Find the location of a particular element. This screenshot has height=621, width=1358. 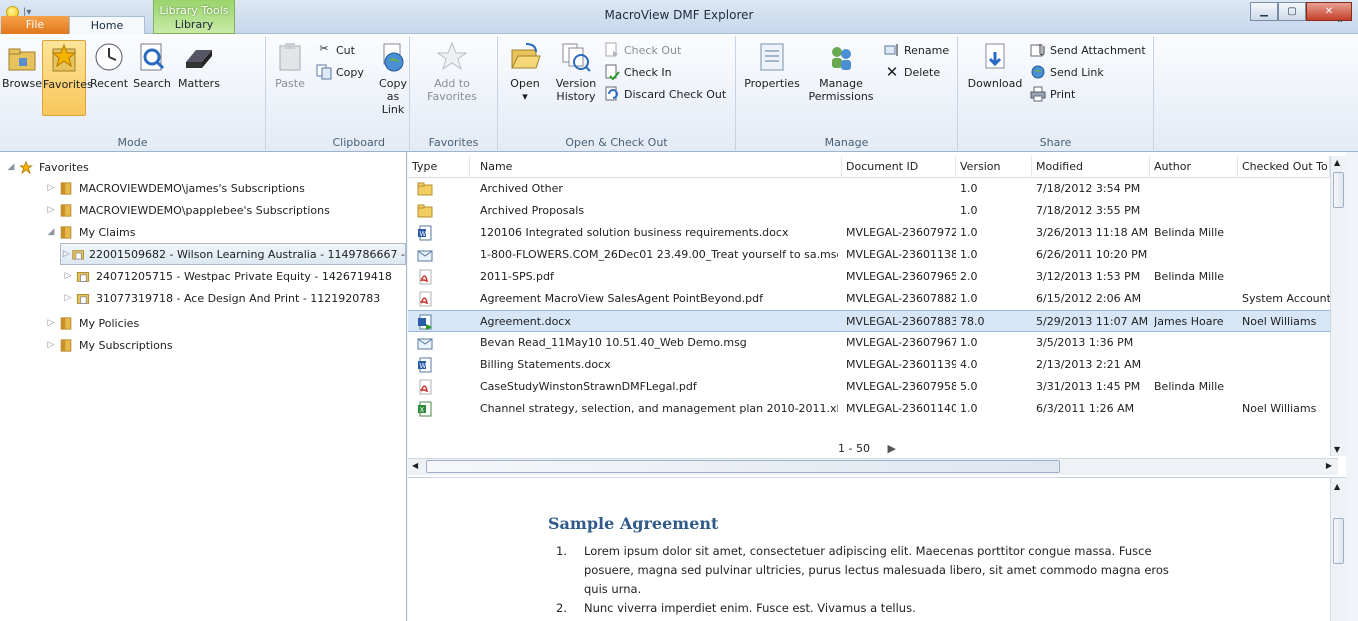

column-header-checked-out-to: Checked Out To is located at coordinates (1284, 167).